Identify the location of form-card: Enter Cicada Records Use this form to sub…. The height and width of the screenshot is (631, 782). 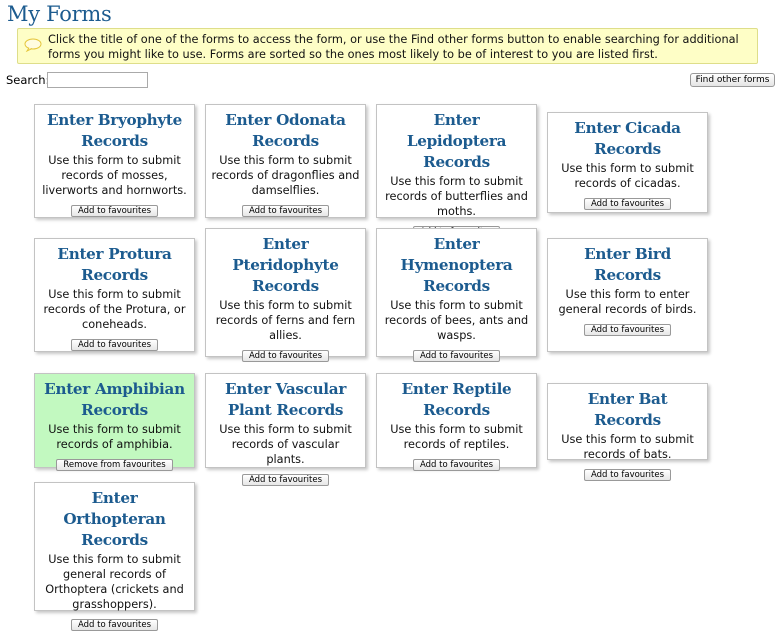
(627, 162).